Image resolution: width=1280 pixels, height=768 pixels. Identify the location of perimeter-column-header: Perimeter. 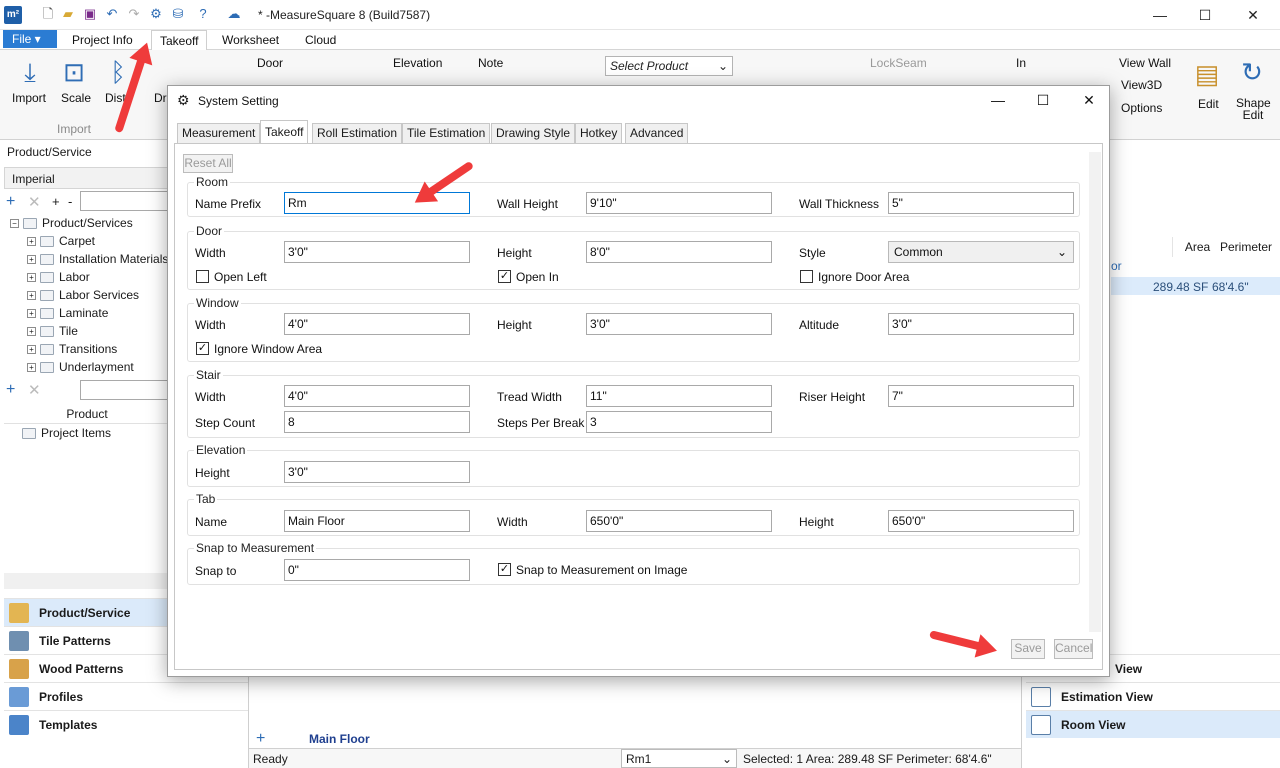
(1240, 247).